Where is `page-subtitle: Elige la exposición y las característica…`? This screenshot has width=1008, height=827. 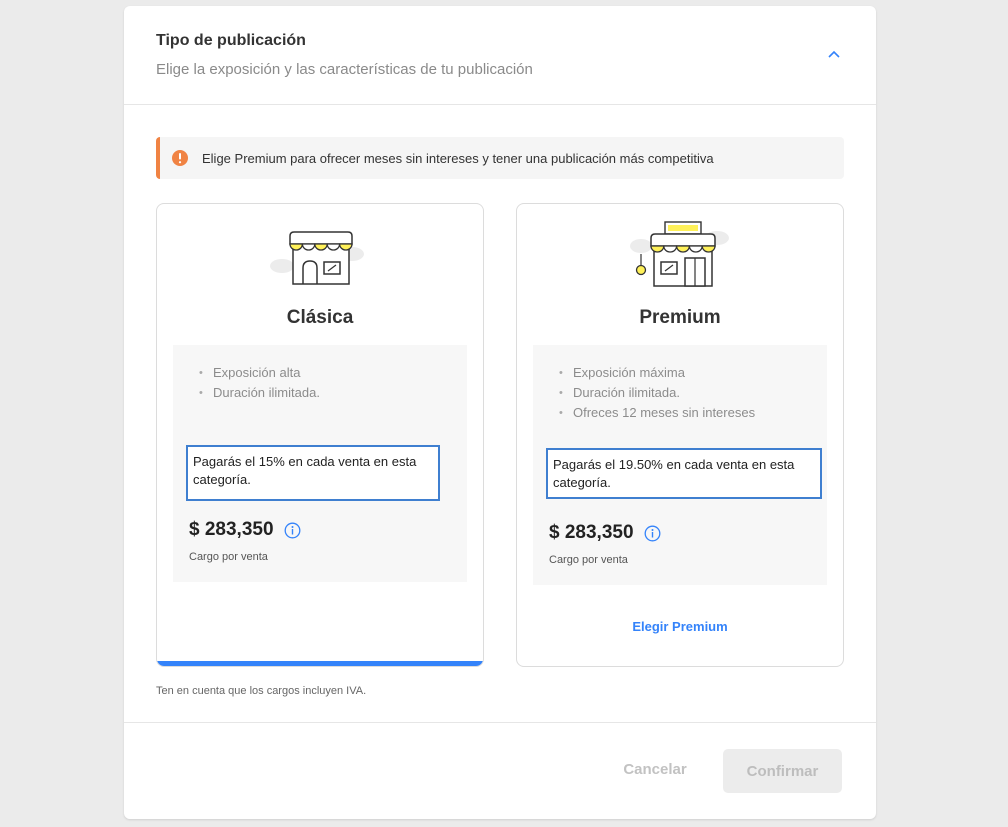
page-subtitle: Elige la exposición y las característica… is located at coordinates (344, 69).